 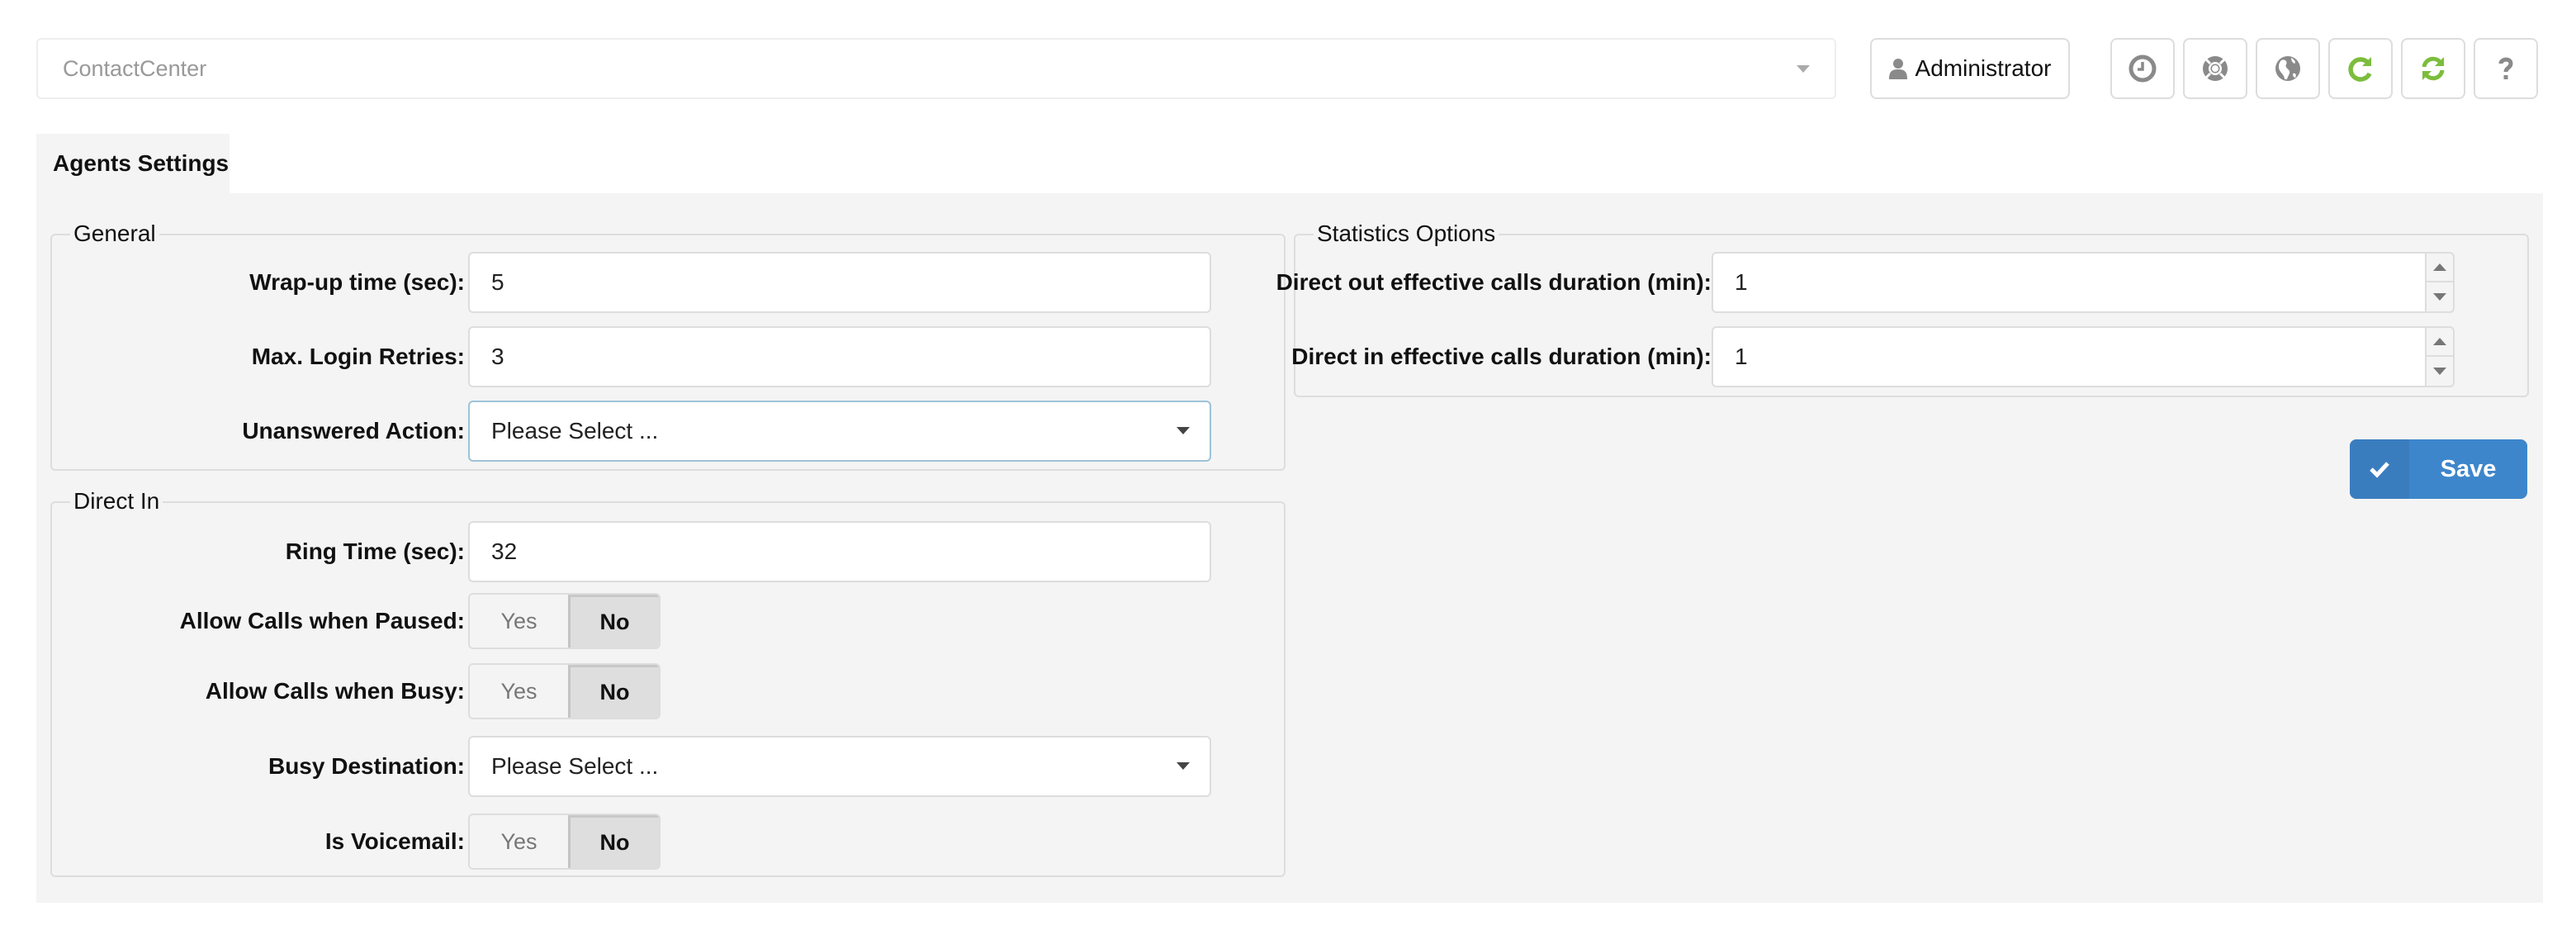 I want to click on statistics-legend: Statistics Options, so click(x=1406, y=234).